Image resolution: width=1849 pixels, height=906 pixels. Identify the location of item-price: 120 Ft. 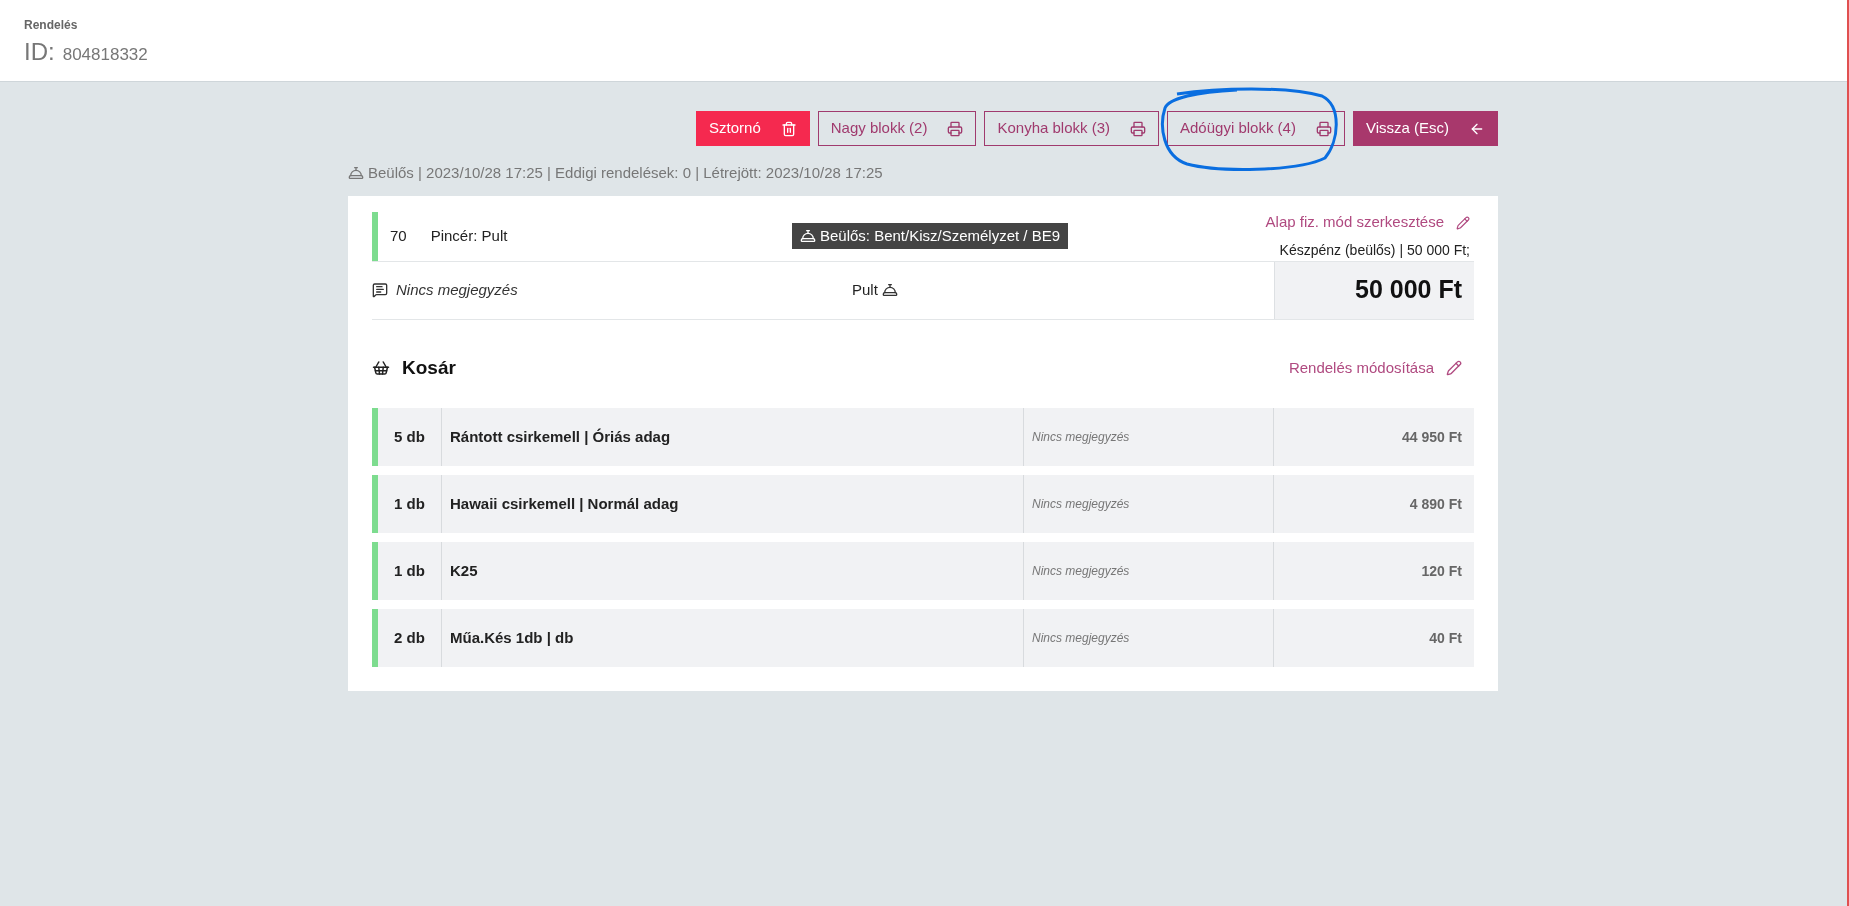
(1441, 571).